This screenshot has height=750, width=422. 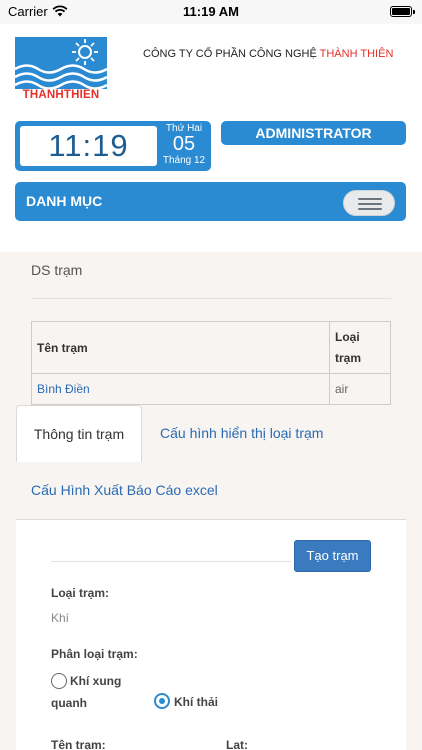 I want to click on table-row: Bình Điền air, so click(x=211, y=389).